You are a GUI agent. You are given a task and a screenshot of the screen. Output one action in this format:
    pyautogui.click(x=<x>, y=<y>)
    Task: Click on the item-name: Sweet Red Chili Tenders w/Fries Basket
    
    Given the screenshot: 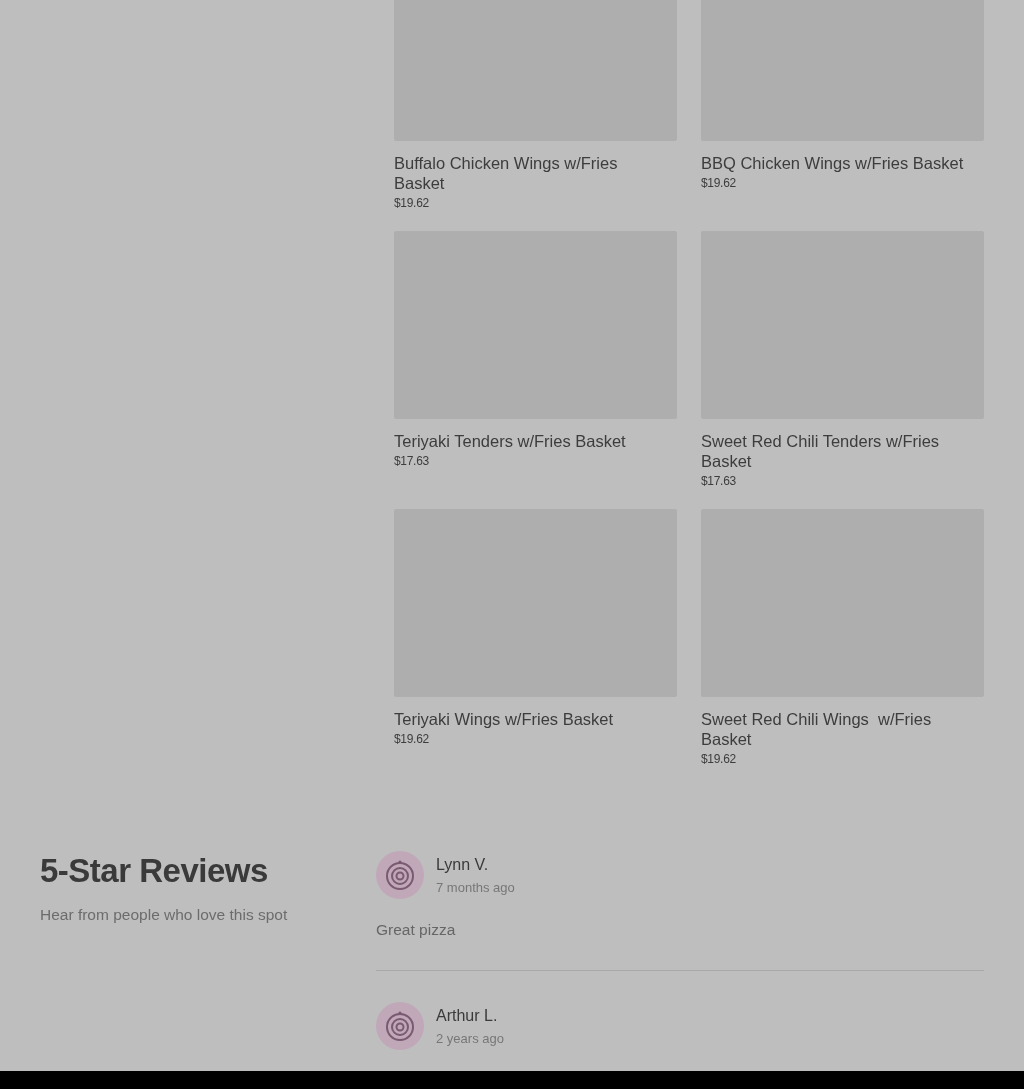 What is the action you would take?
    pyautogui.click(x=821, y=451)
    